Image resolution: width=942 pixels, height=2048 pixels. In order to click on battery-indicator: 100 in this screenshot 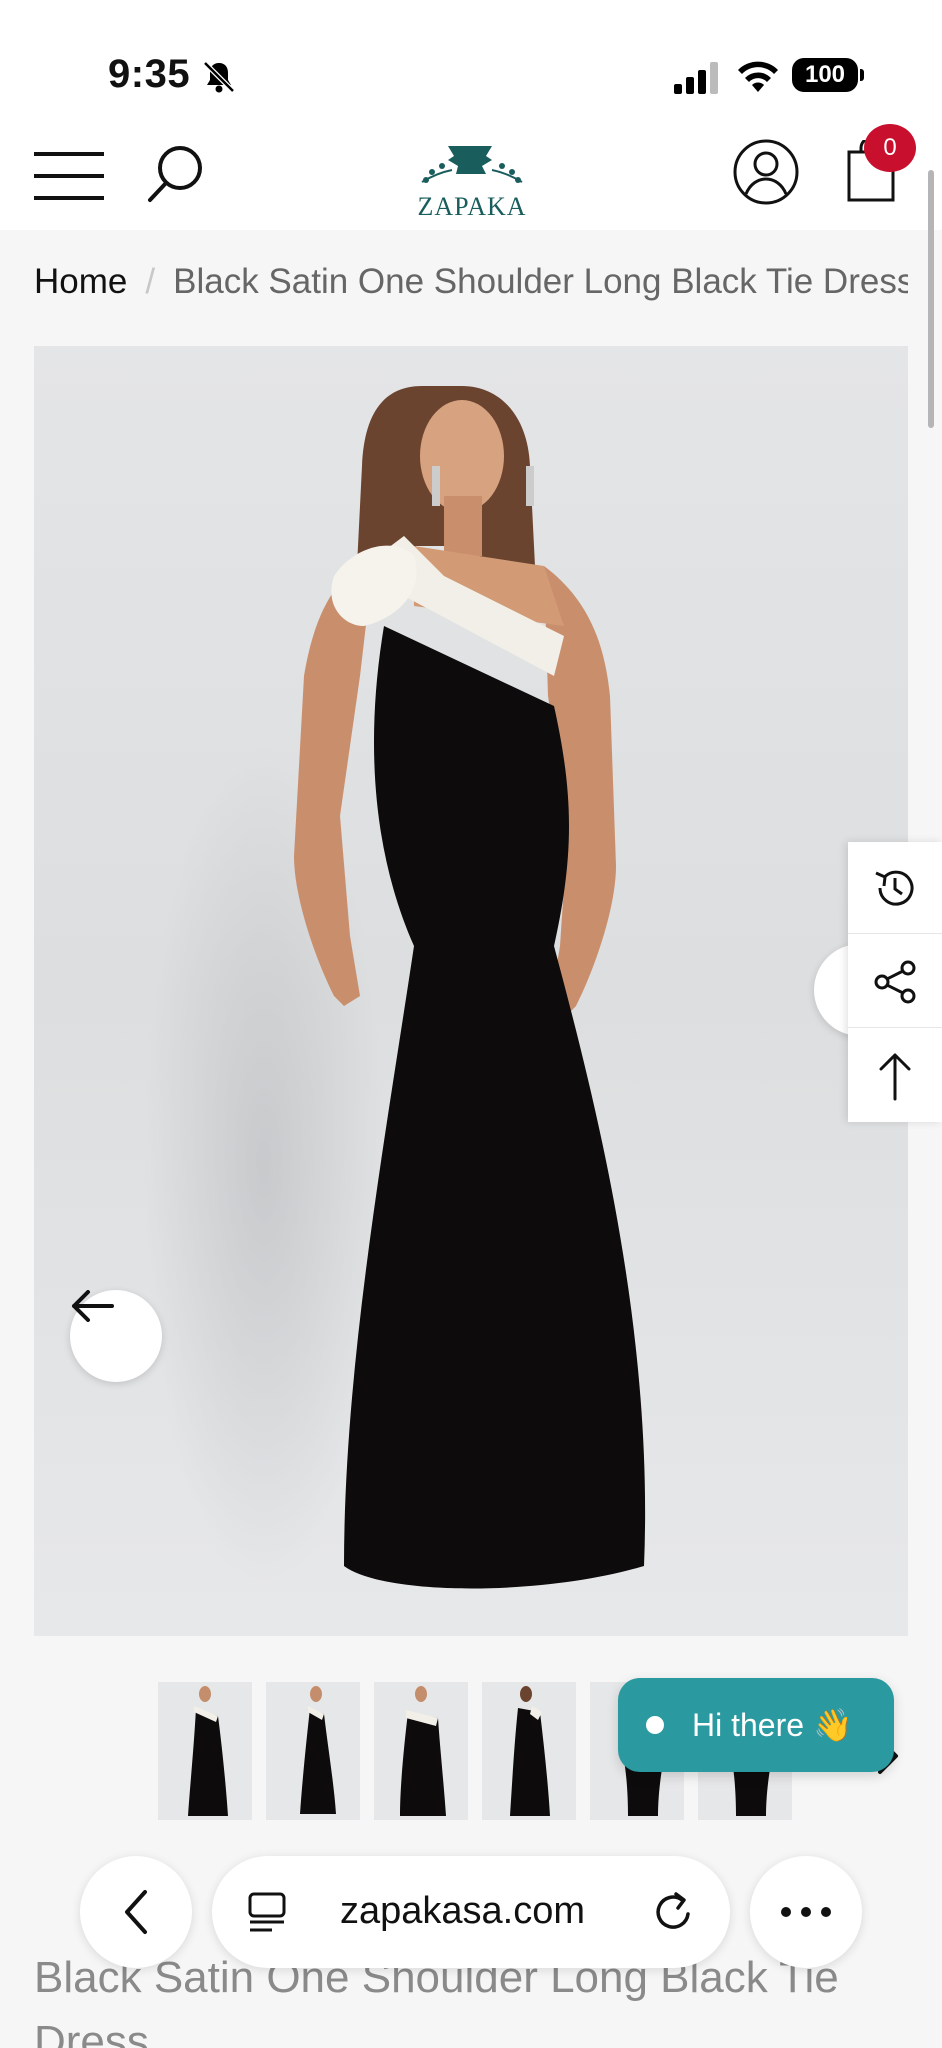, I will do `click(828, 75)`.